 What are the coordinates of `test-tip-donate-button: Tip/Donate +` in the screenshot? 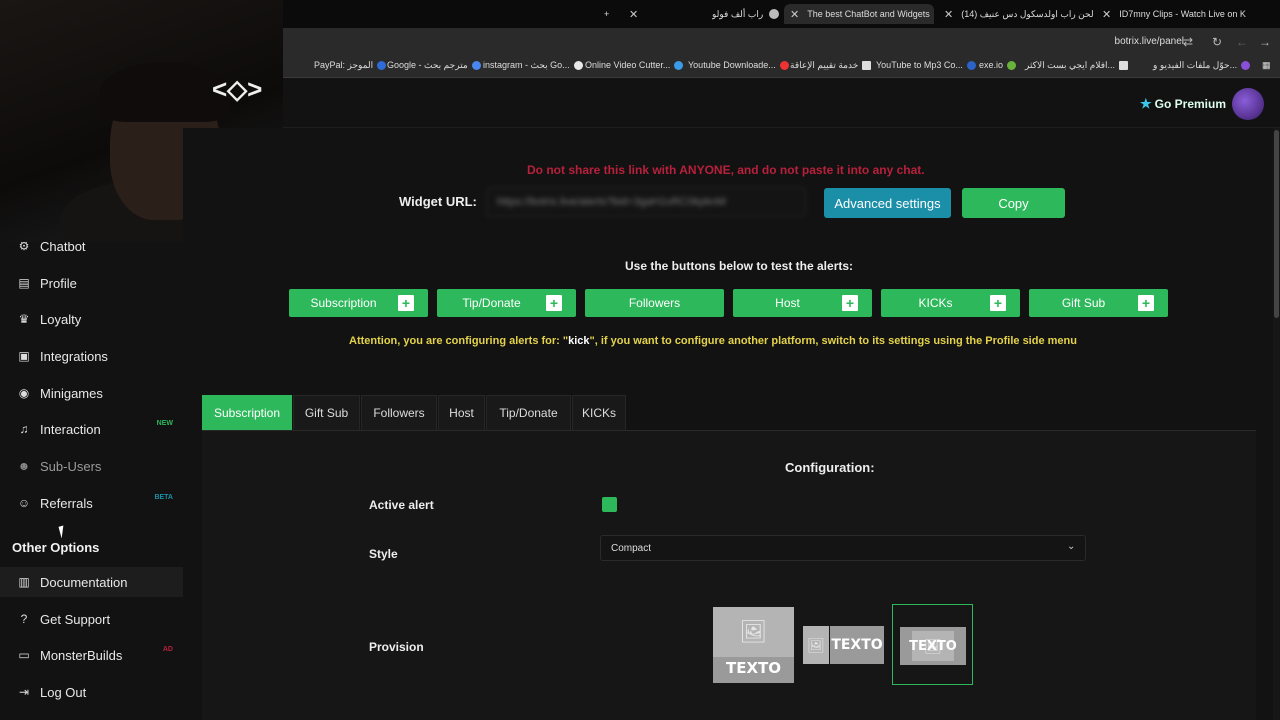 It's located at (506, 303).